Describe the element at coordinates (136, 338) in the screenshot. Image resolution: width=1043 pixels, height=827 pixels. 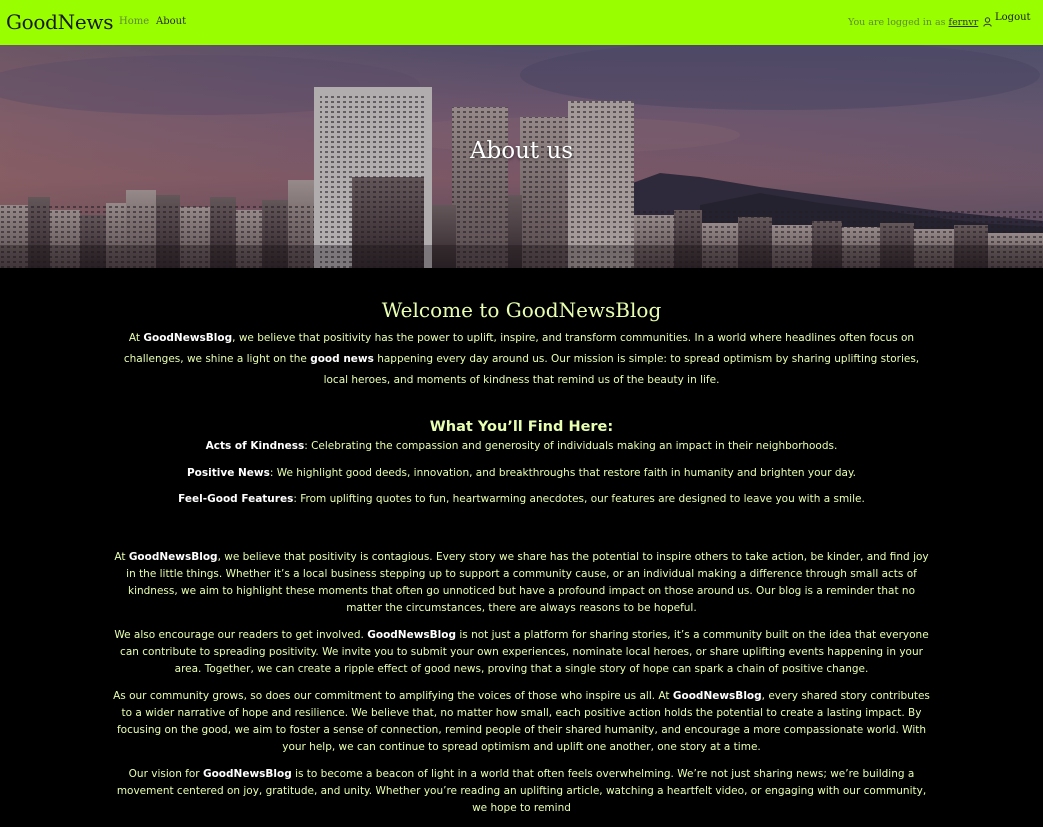
I see `intro-text: At` at that location.